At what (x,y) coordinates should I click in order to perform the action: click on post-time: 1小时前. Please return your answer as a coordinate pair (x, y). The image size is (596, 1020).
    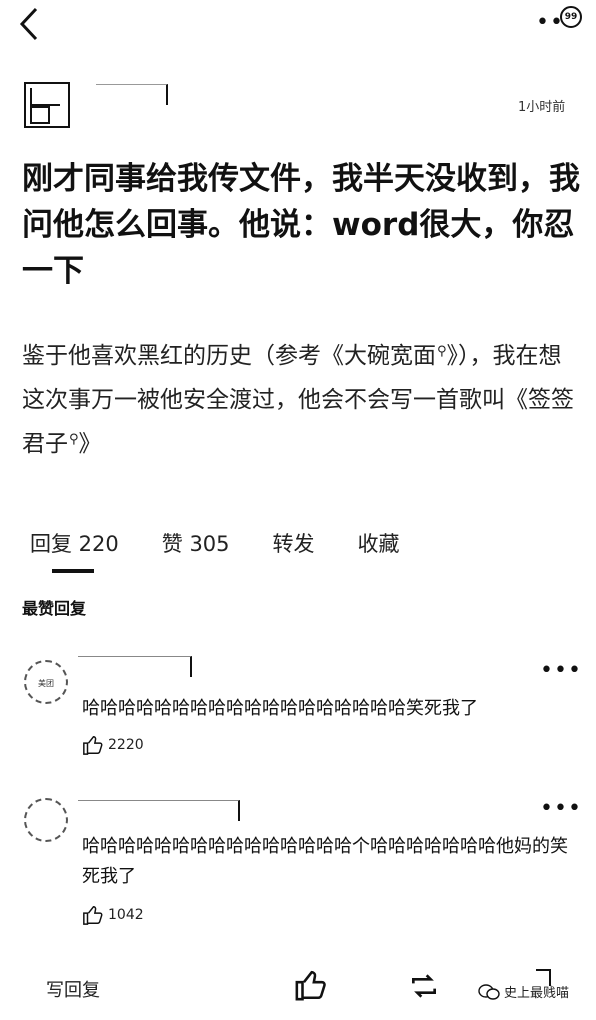
    Looking at the image, I should click on (542, 107).